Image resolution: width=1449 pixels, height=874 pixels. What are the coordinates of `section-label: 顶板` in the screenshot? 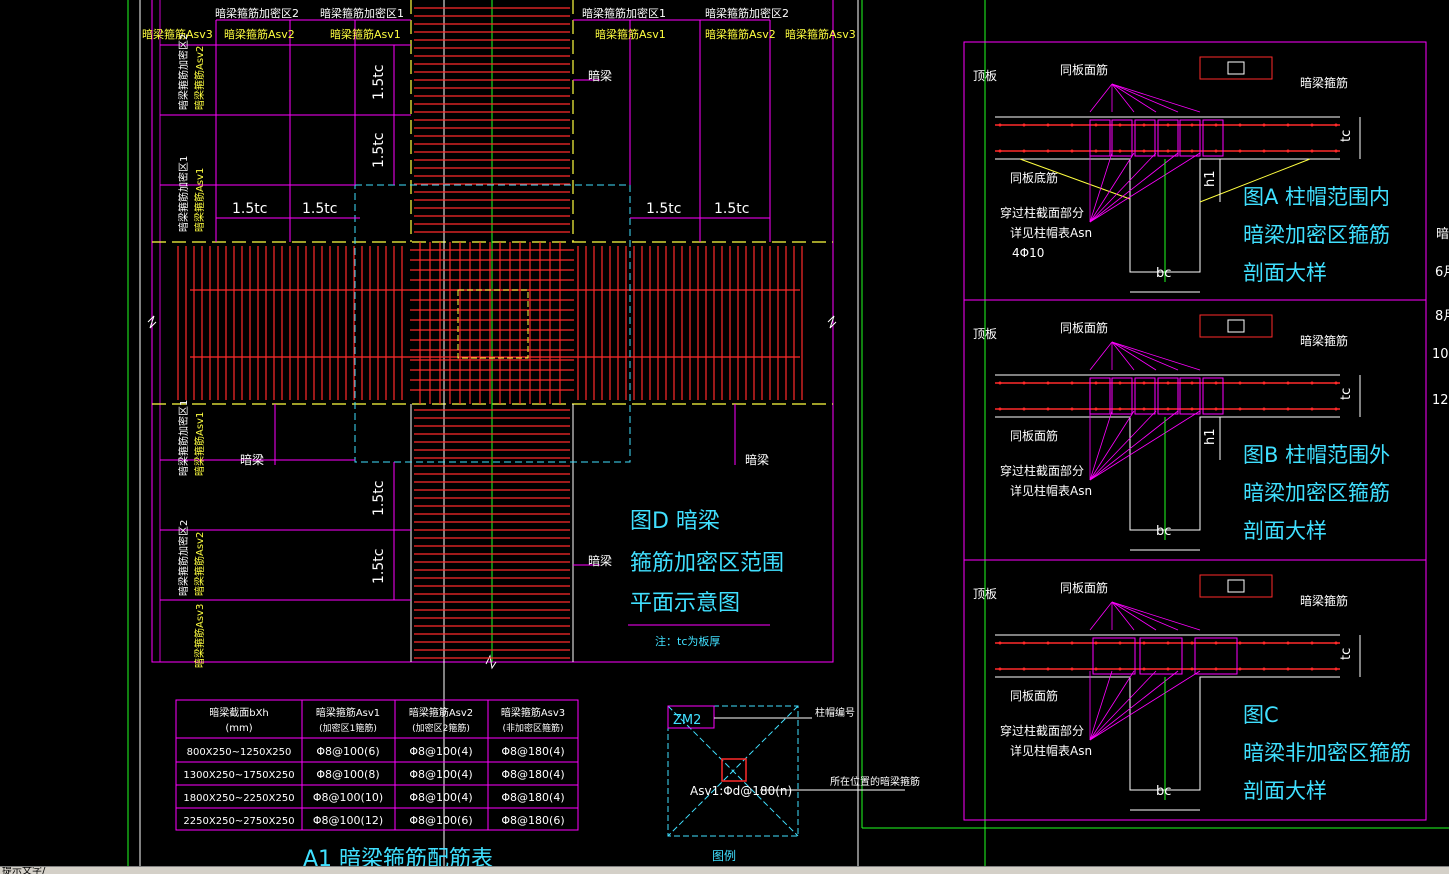 It's located at (985, 594).